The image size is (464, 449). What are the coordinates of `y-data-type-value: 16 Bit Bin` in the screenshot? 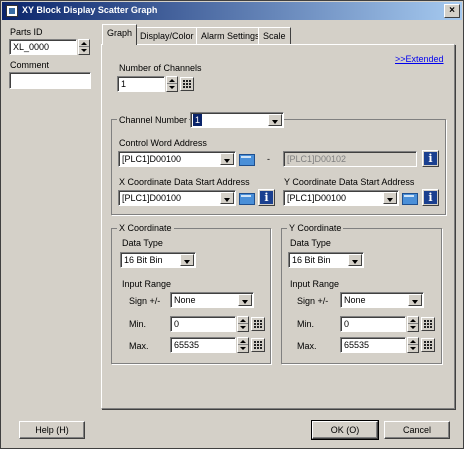 It's located at (311, 260).